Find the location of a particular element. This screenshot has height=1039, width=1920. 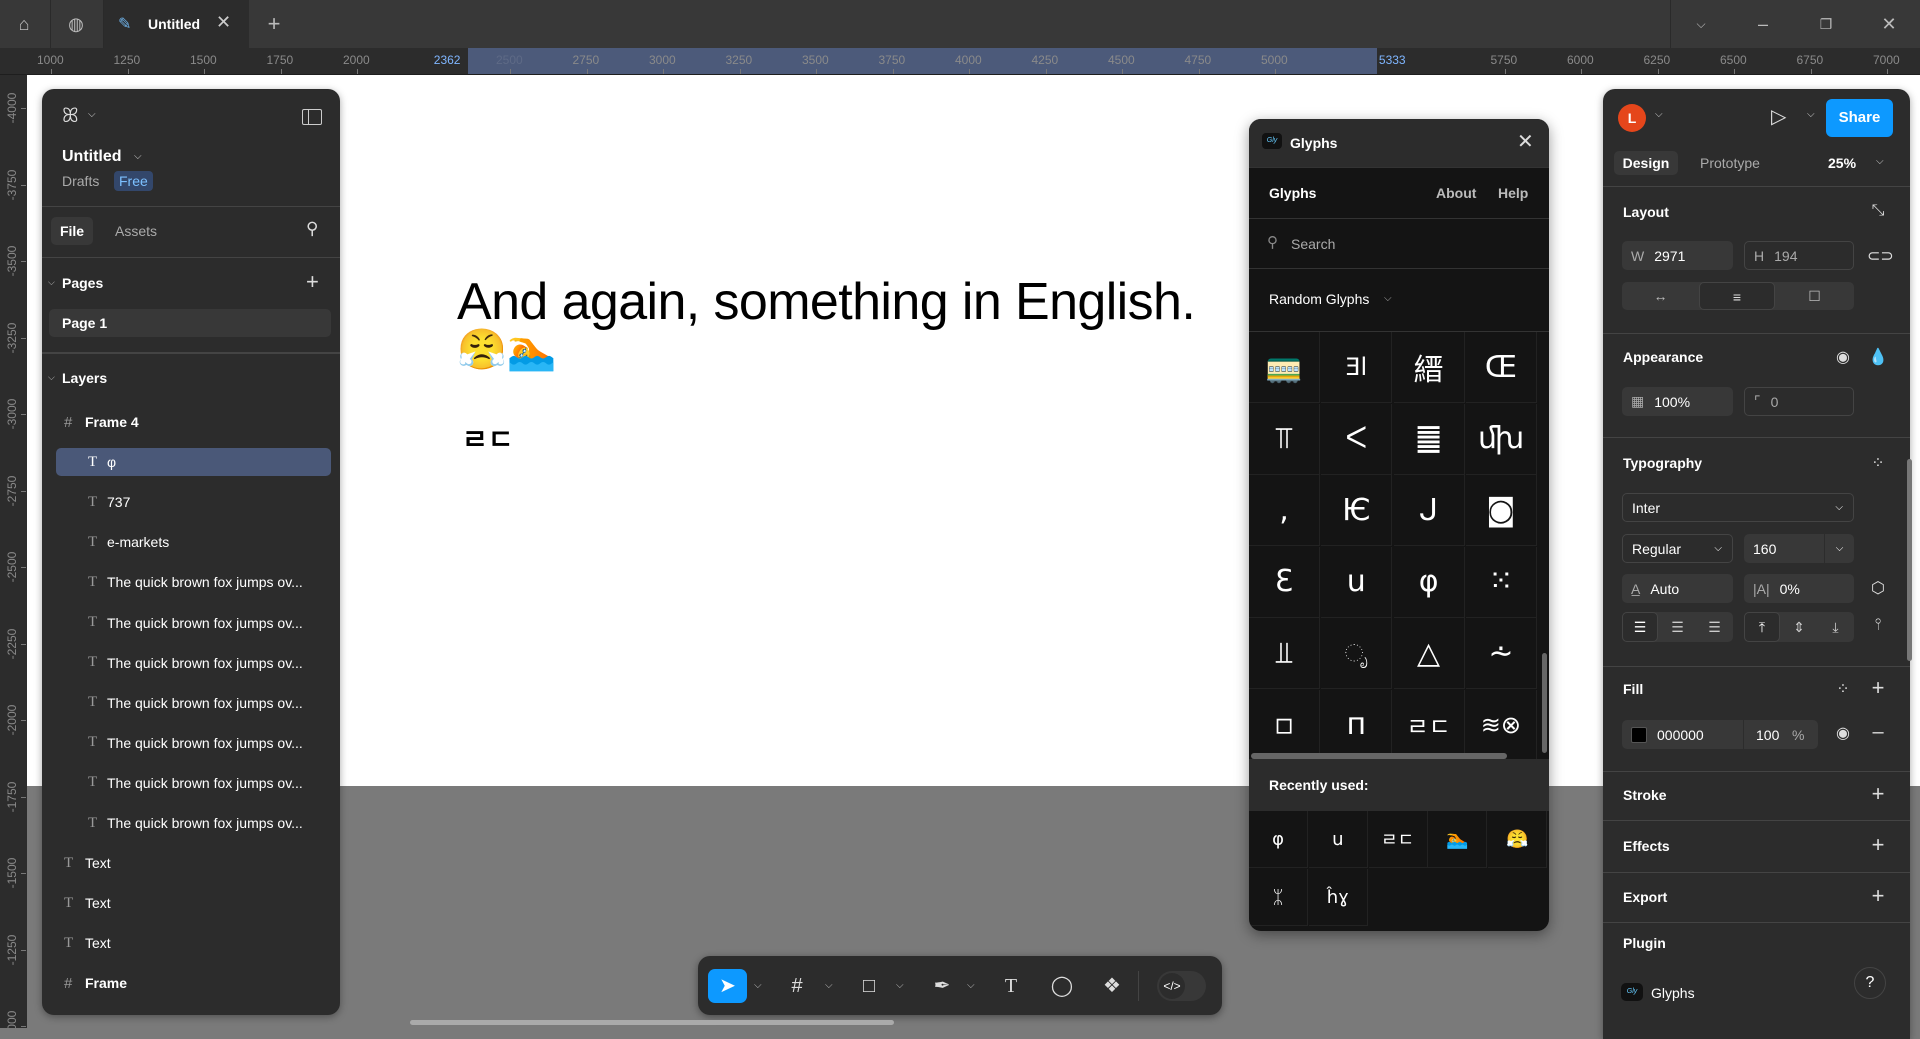

fill-opacity-value: 100 is located at coordinates (1767, 735).